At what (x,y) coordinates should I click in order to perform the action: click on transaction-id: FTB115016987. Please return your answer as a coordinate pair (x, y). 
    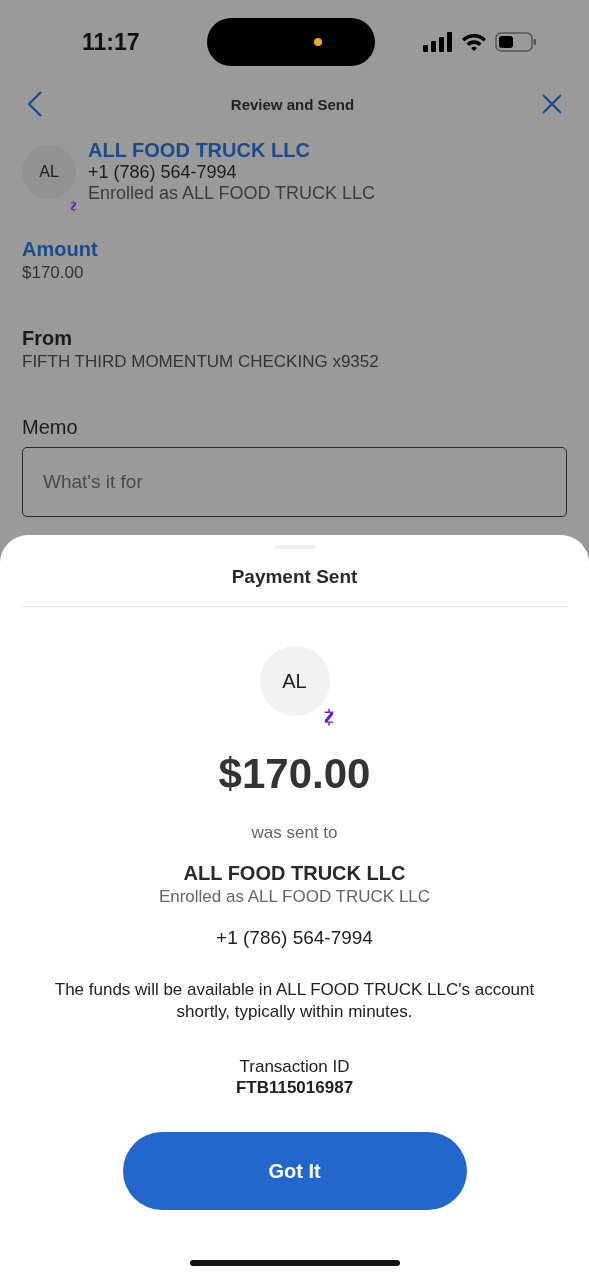
    Looking at the image, I should click on (294, 1088).